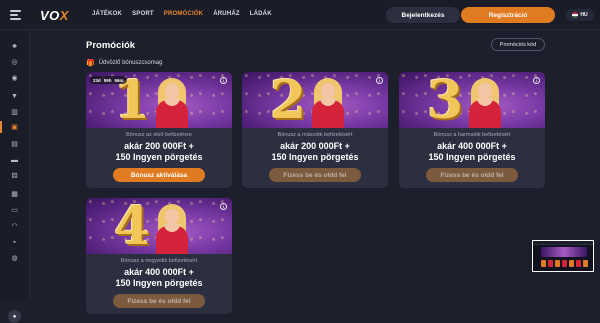 Image resolution: width=600 pixels, height=323 pixels. I want to click on nav-item-promotions: PROMÓCIÓK, so click(183, 14).